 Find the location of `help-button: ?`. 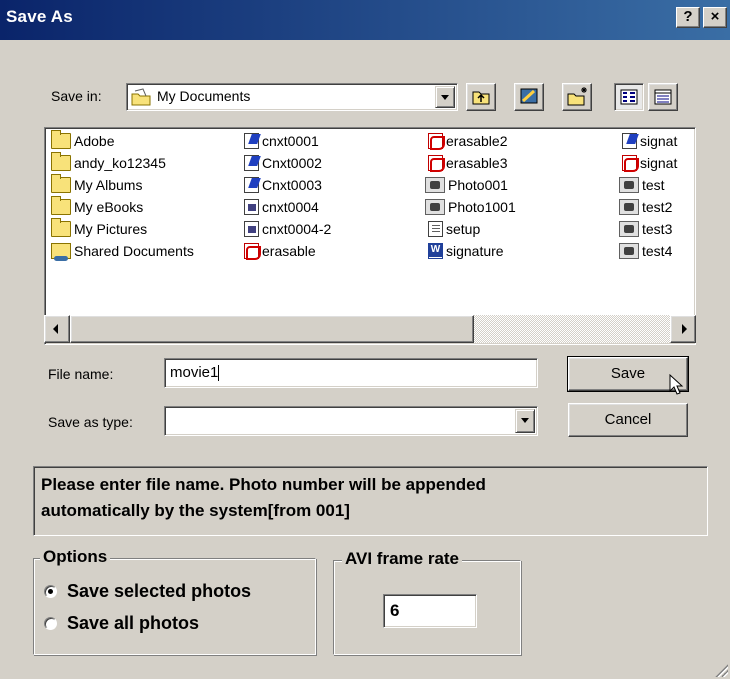

help-button: ? is located at coordinates (688, 17).